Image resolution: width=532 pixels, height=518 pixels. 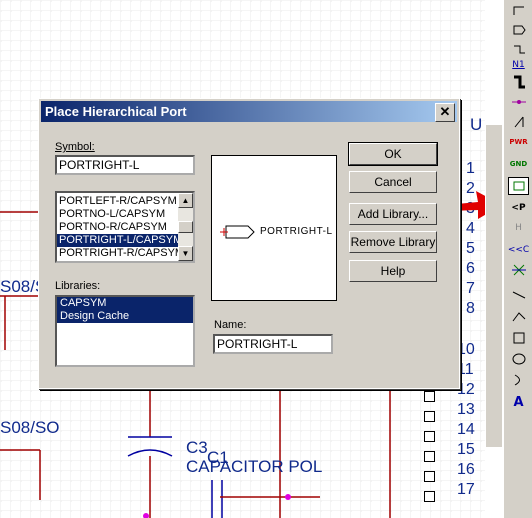 What do you see at coordinates (30, 427) in the screenshot?
I see `net-label: S08/SO` at bounding box center [30, 427].